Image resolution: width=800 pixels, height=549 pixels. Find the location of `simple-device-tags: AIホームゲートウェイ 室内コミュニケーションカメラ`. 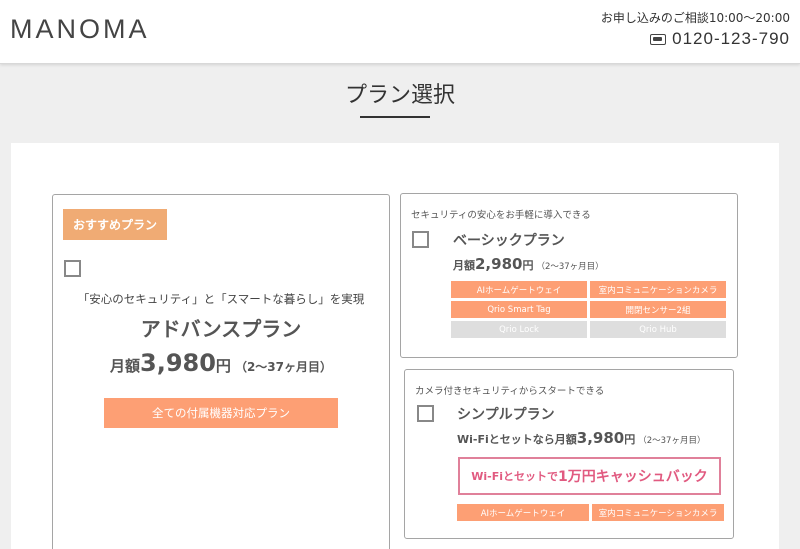

simple-device-tags: AIホームゲートウェイ 室内コミュニケーションカメラ is located at coordinates (590, 512).